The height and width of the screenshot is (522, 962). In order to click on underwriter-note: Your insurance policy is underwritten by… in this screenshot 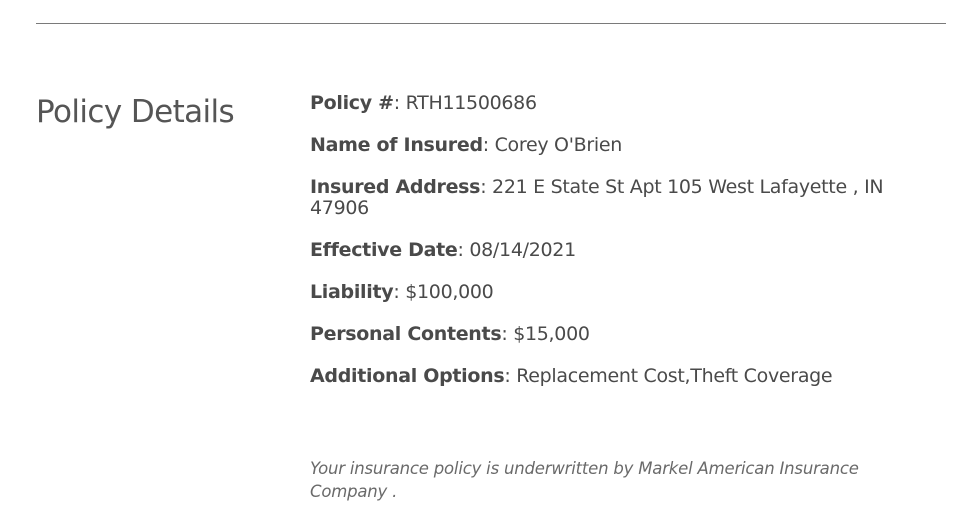, I will do `click(584, 480)`.